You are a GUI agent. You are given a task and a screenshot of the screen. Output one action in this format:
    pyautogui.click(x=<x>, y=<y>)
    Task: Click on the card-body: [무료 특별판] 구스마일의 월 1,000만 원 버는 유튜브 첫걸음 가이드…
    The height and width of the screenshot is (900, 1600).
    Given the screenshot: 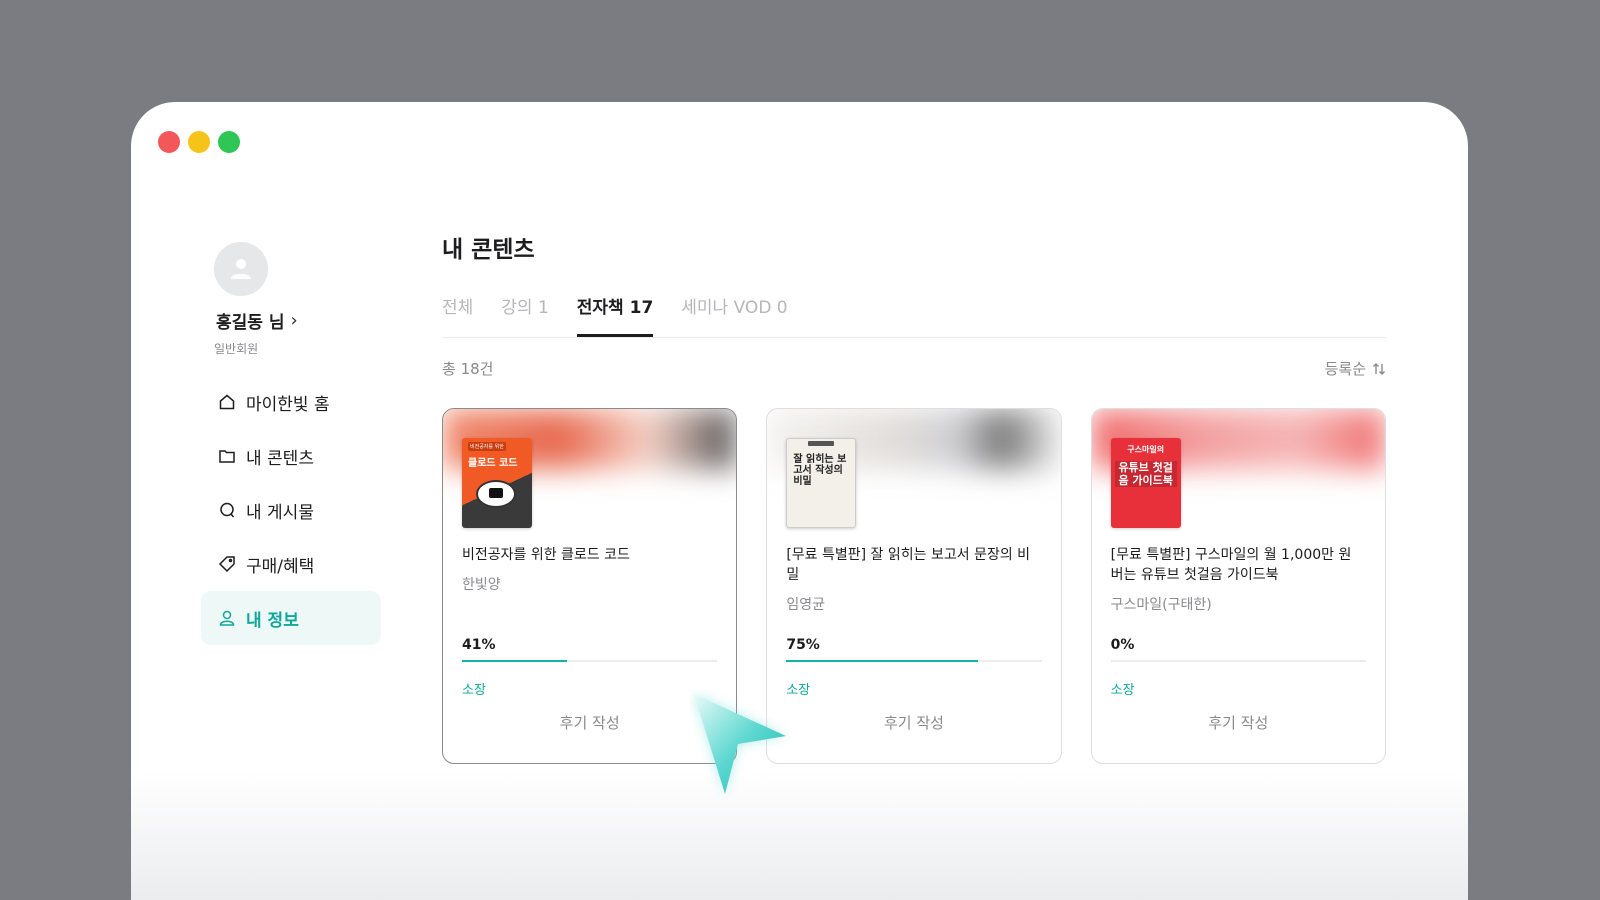 What is the action you would take?
    pyautogui.click(x=1238, y=579)
    